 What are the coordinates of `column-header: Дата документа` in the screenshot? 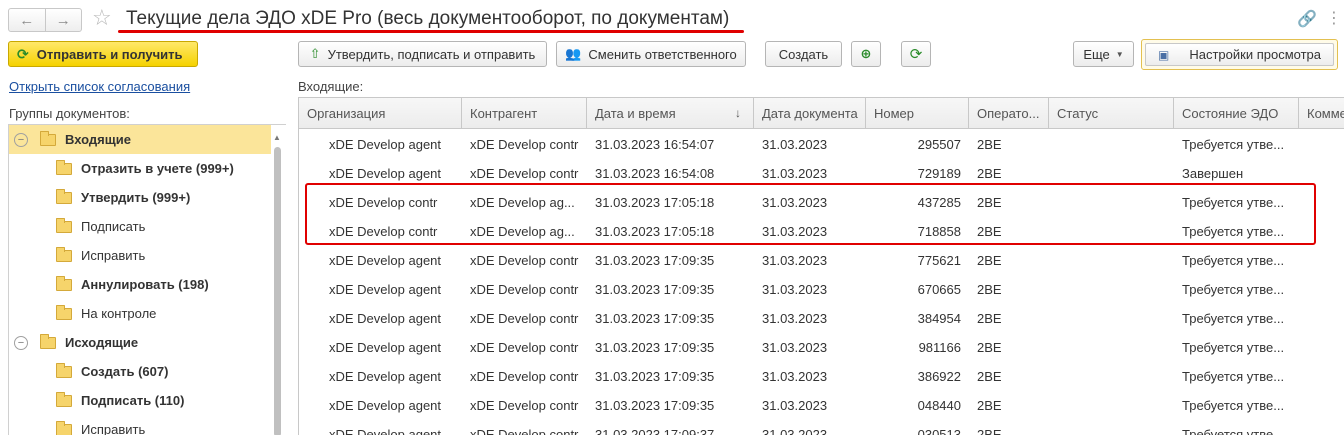 It's located at (810, 113).